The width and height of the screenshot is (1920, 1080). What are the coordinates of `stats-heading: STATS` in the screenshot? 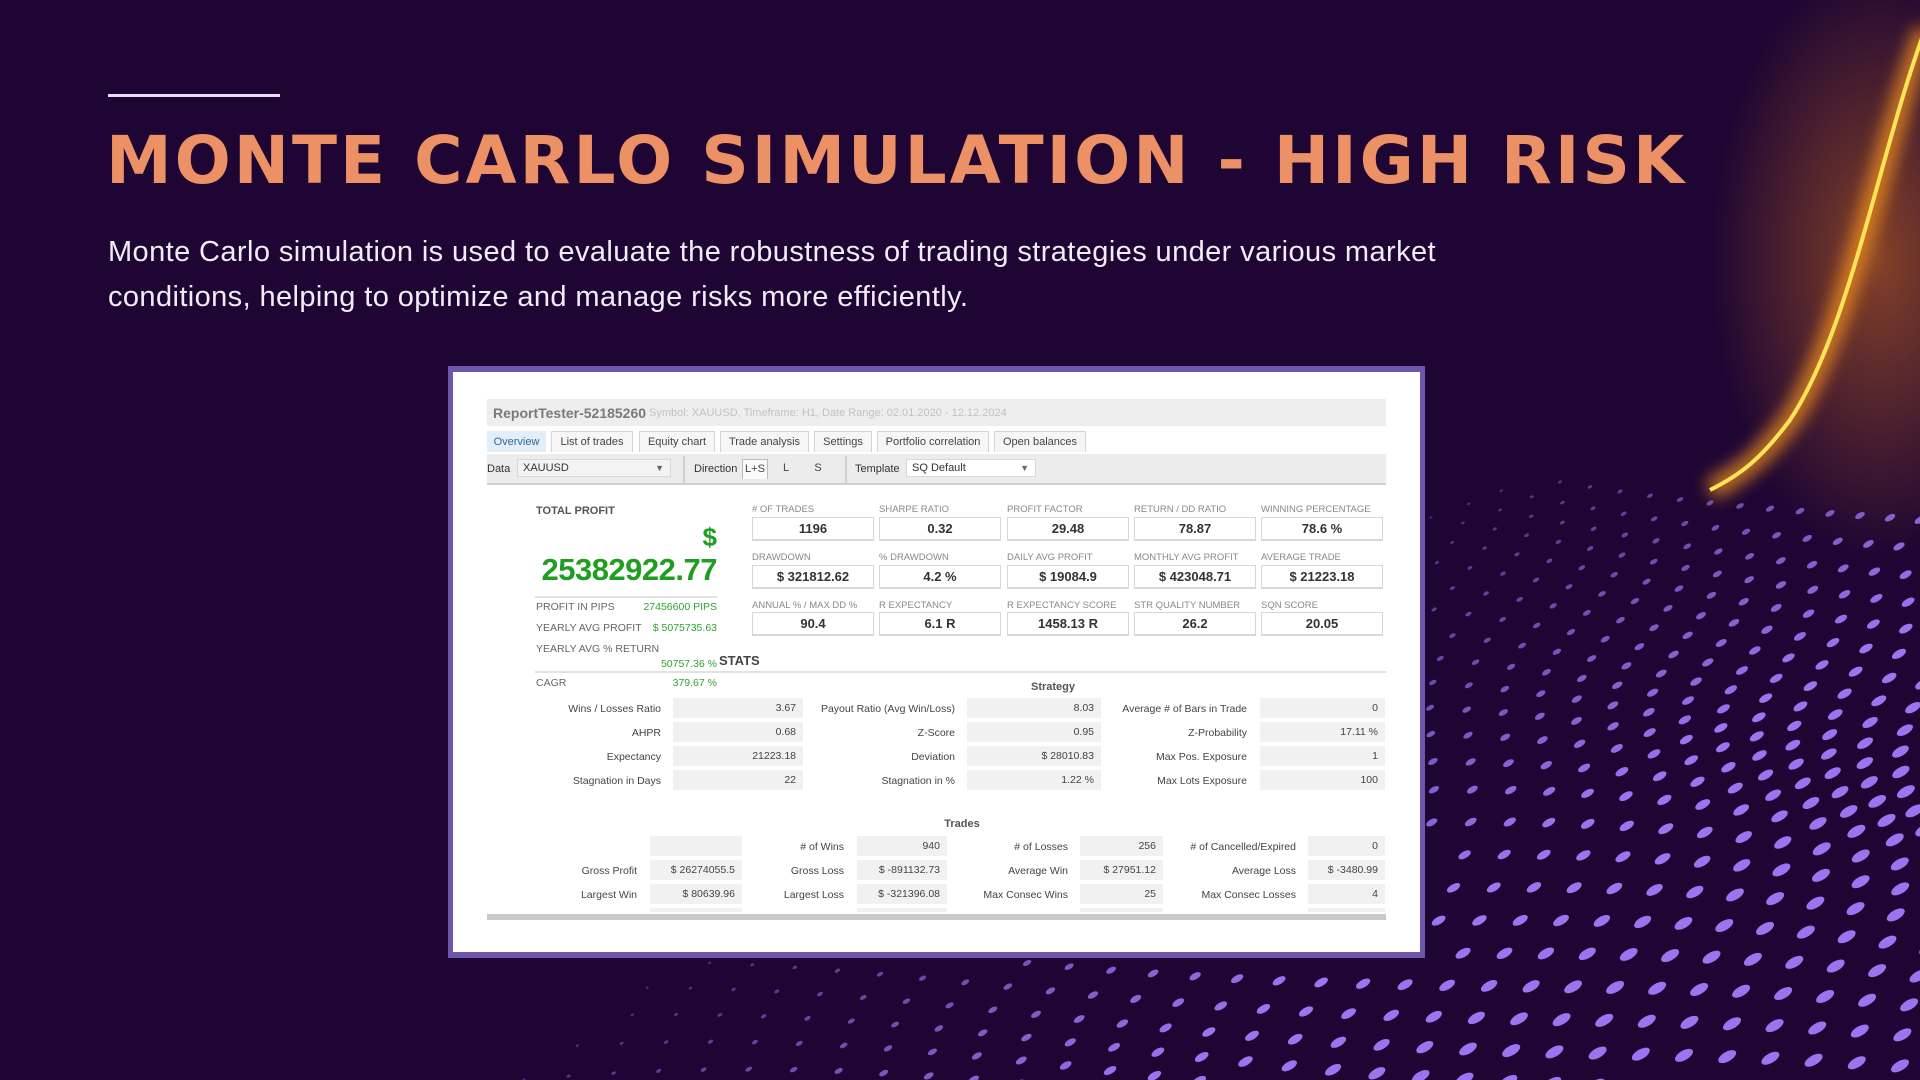 It's located at (739, 660).